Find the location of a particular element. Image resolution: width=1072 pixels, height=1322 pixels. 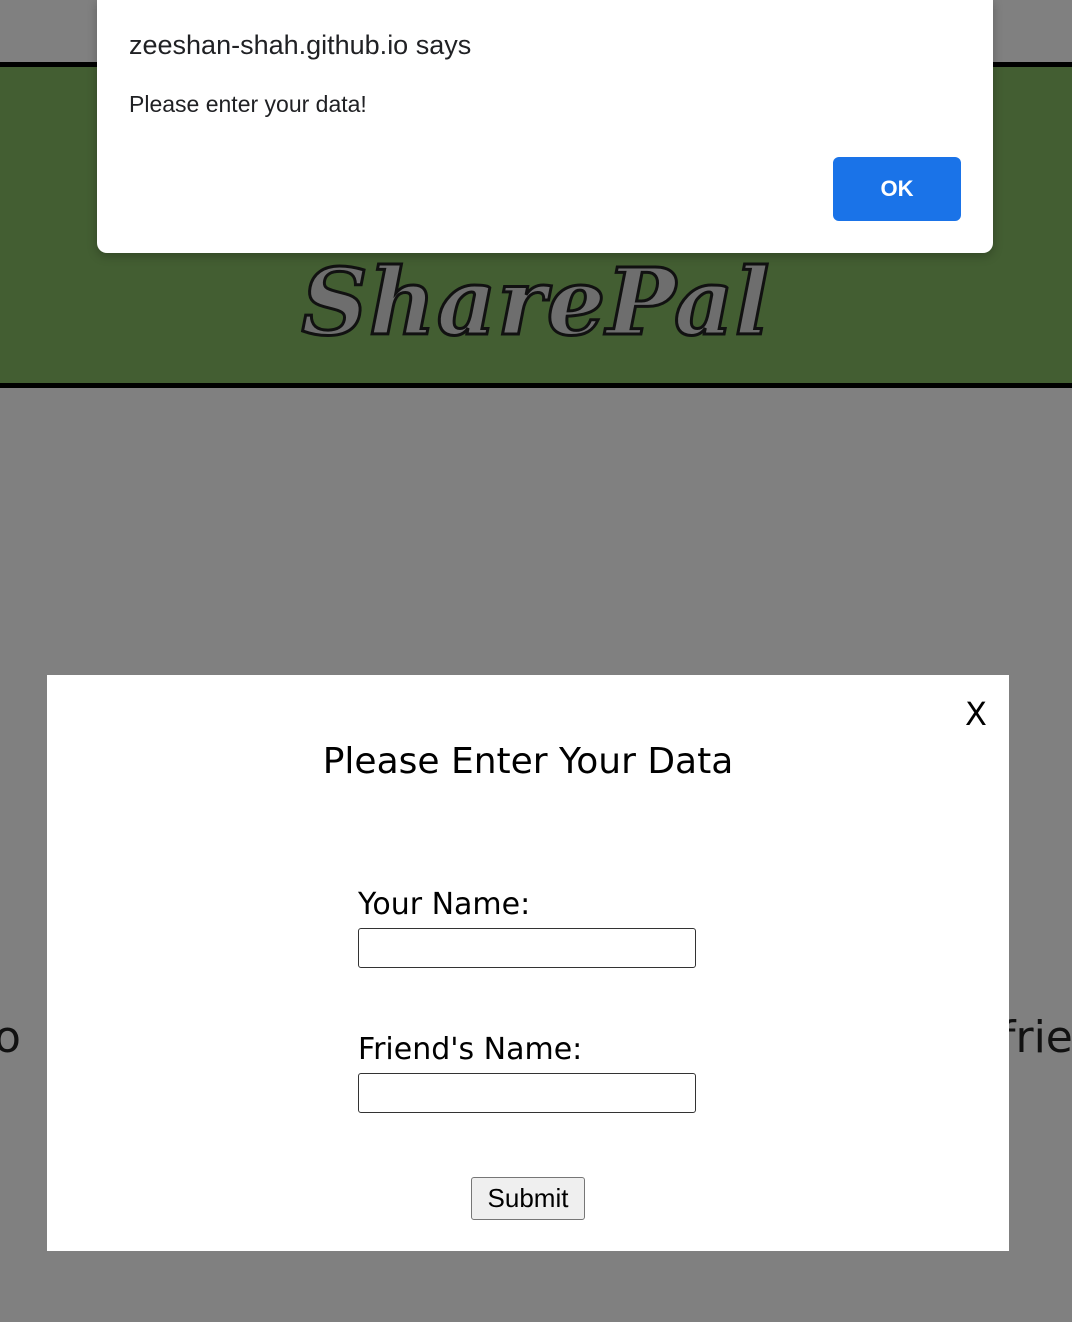

friend-name-label: Friend's Name: is located at coordinates (470, 1049).